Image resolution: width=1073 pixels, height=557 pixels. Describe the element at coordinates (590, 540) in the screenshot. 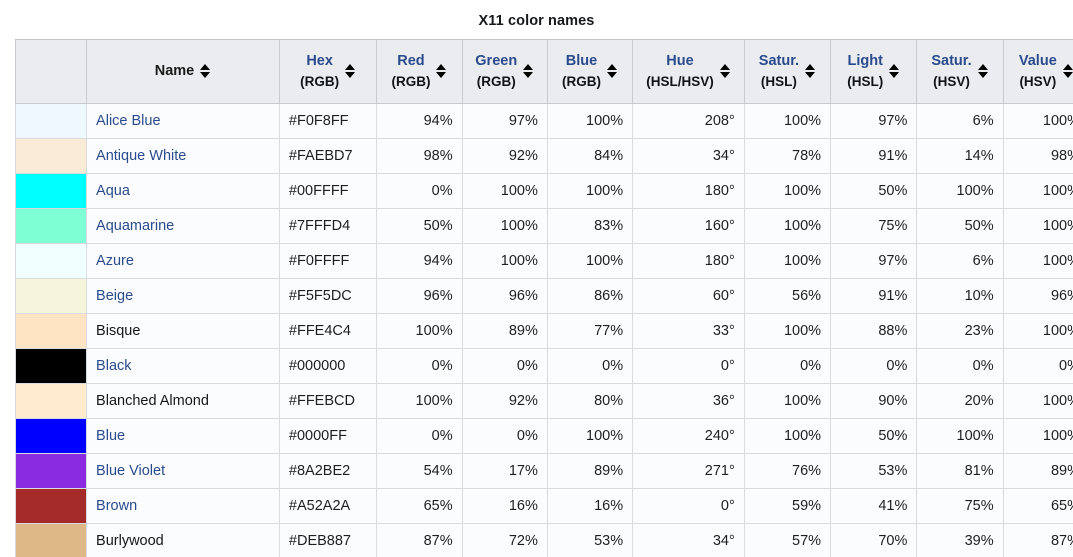

I see `blue-value: 53%` at that location.